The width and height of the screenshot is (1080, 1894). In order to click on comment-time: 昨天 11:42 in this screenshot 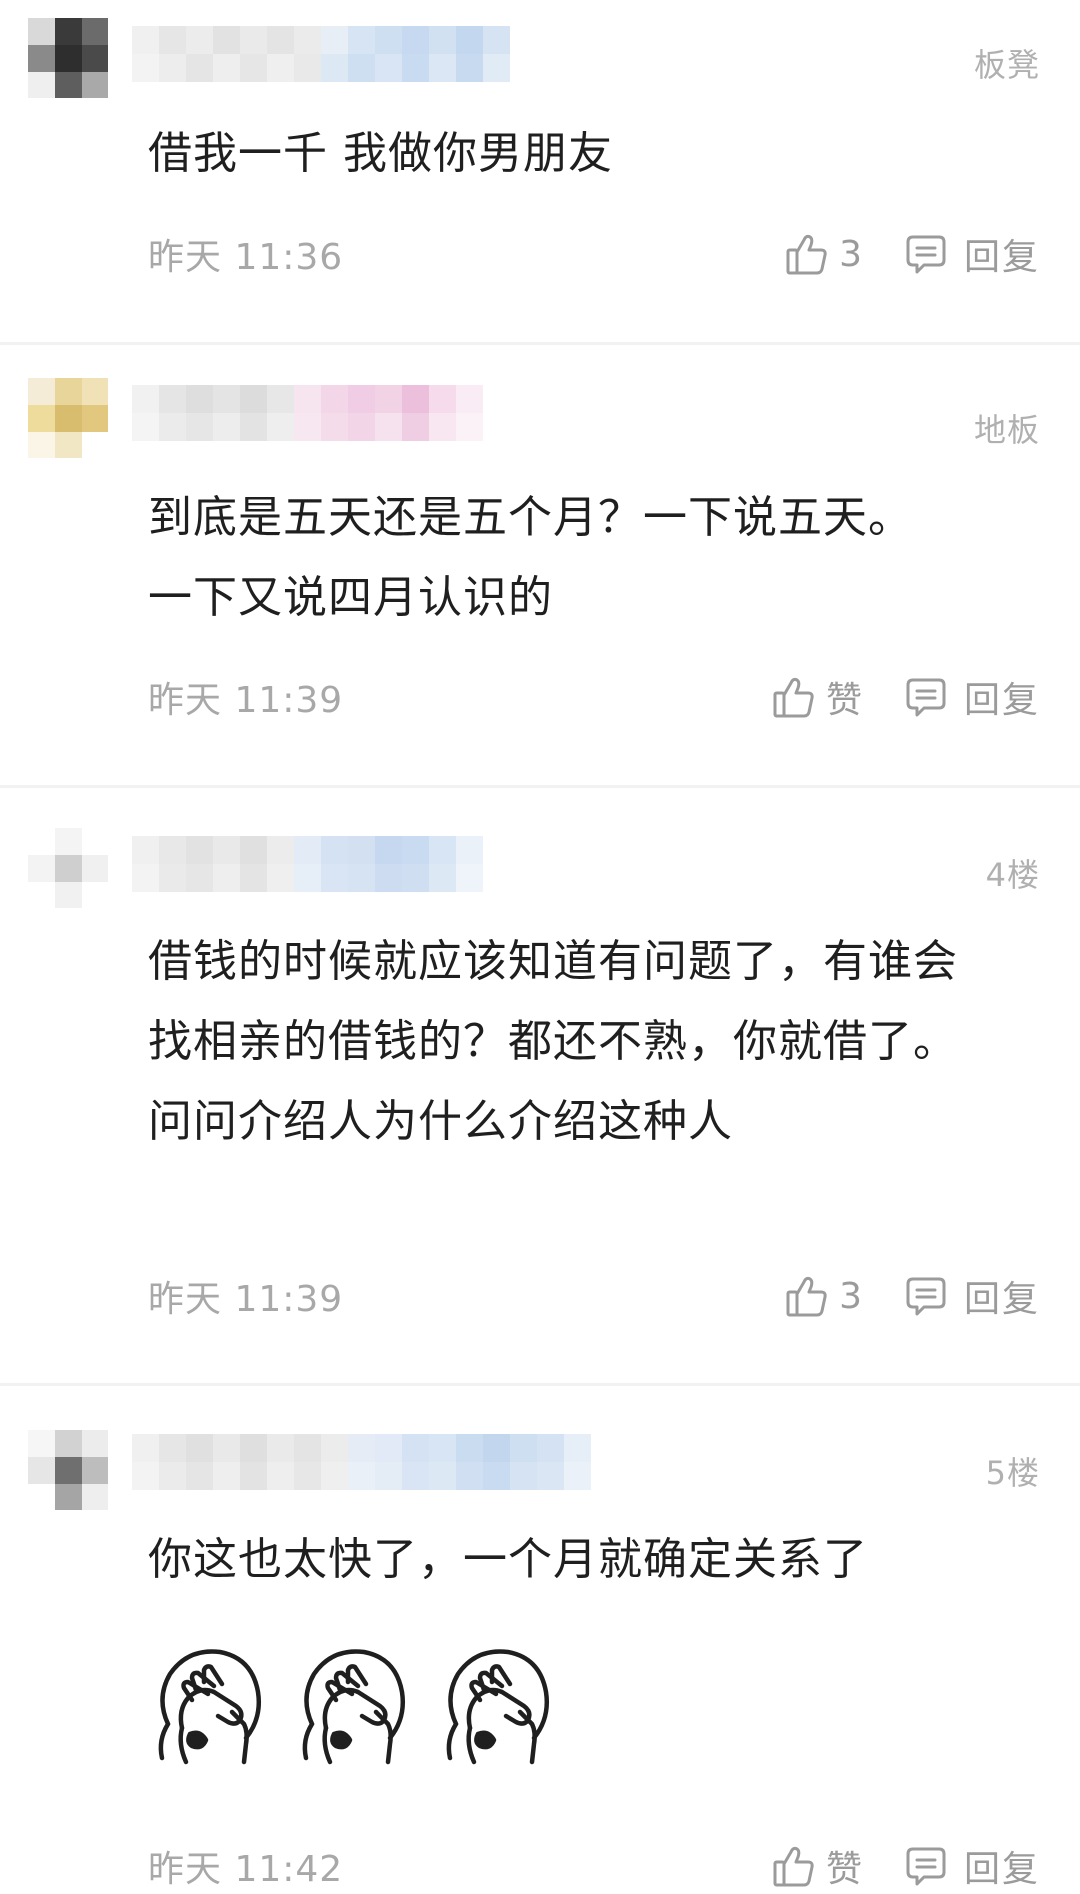, I will do `click(246, 1869)`.